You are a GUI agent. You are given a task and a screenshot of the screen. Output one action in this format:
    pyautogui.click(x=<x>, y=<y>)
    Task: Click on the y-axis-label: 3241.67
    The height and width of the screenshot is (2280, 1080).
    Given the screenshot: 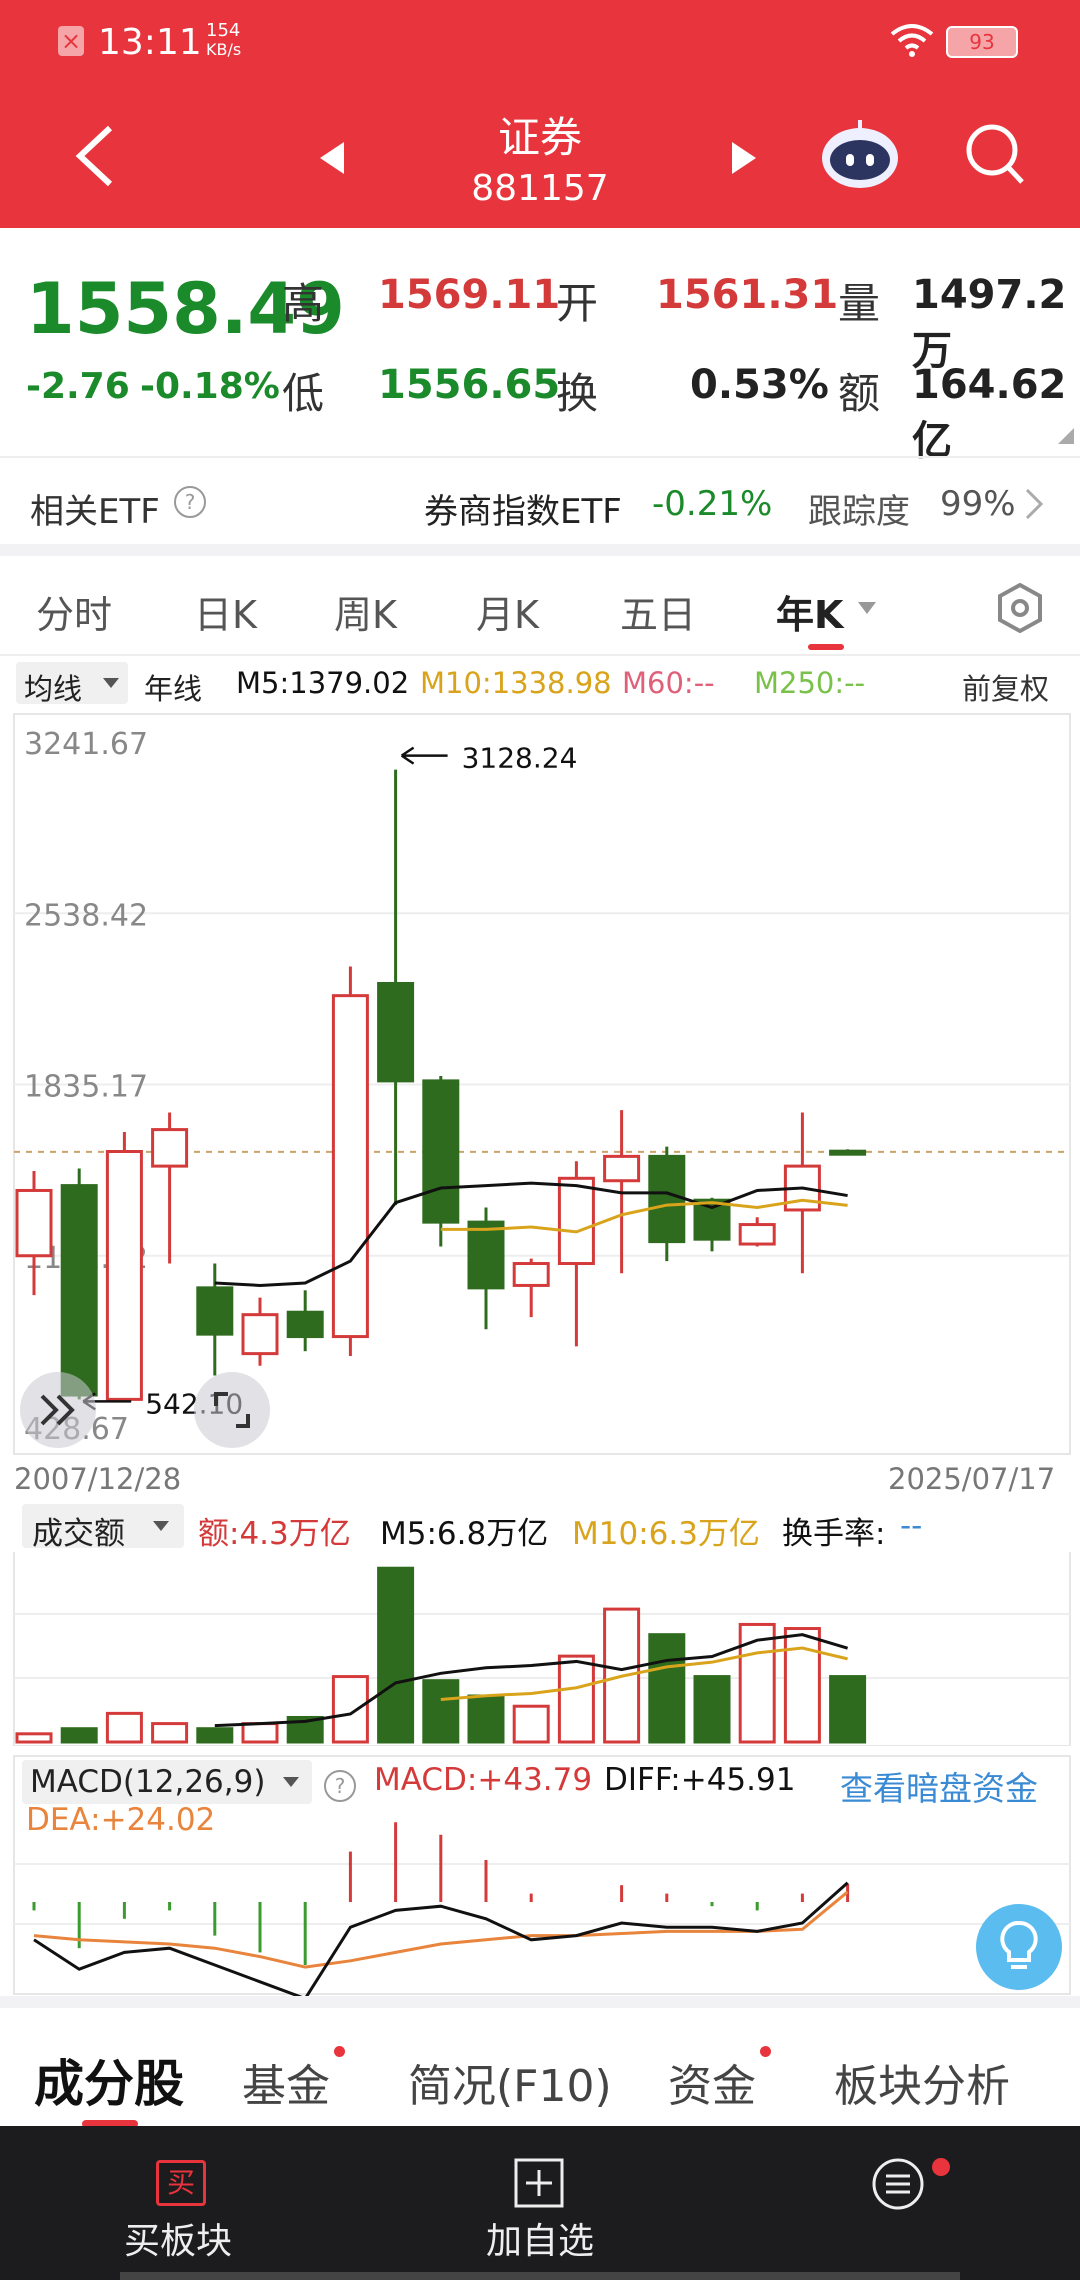 What is the action you would take?
    pyautogui.click(x=86, y=744)
    